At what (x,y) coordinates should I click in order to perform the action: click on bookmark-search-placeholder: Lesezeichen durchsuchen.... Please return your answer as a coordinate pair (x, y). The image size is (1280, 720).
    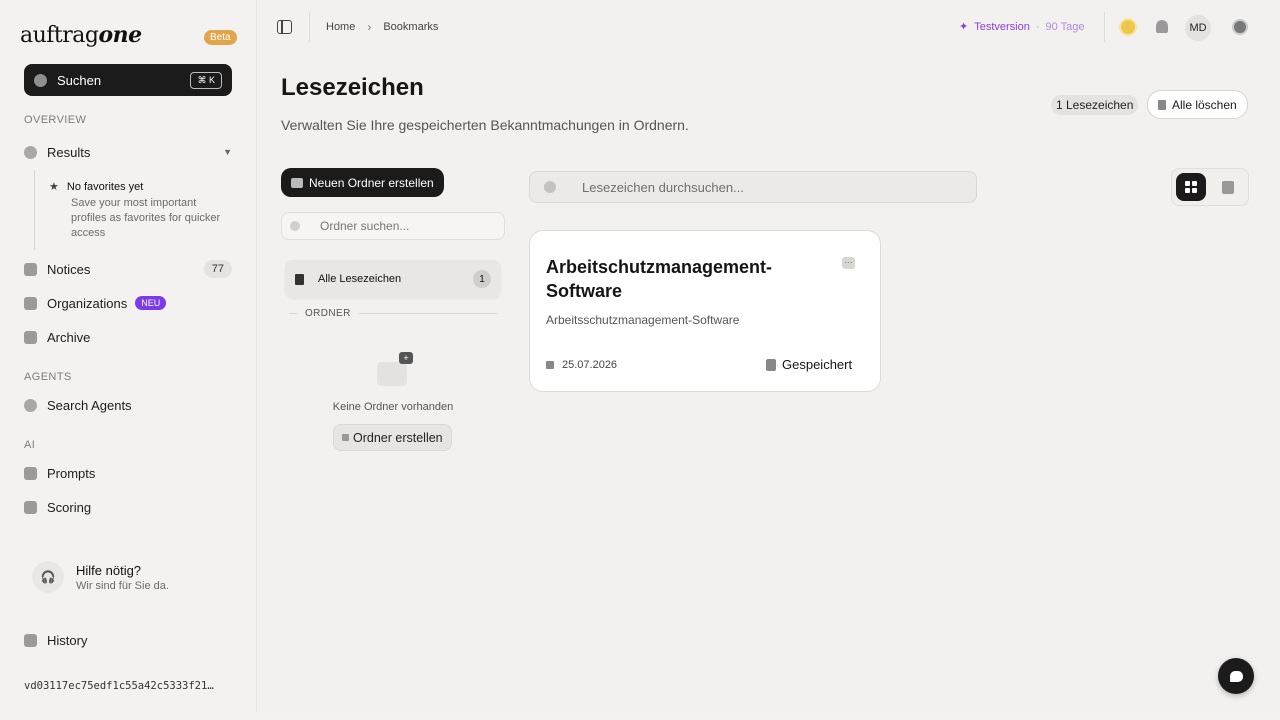
    Looking at the image, I should click on (663, 187).